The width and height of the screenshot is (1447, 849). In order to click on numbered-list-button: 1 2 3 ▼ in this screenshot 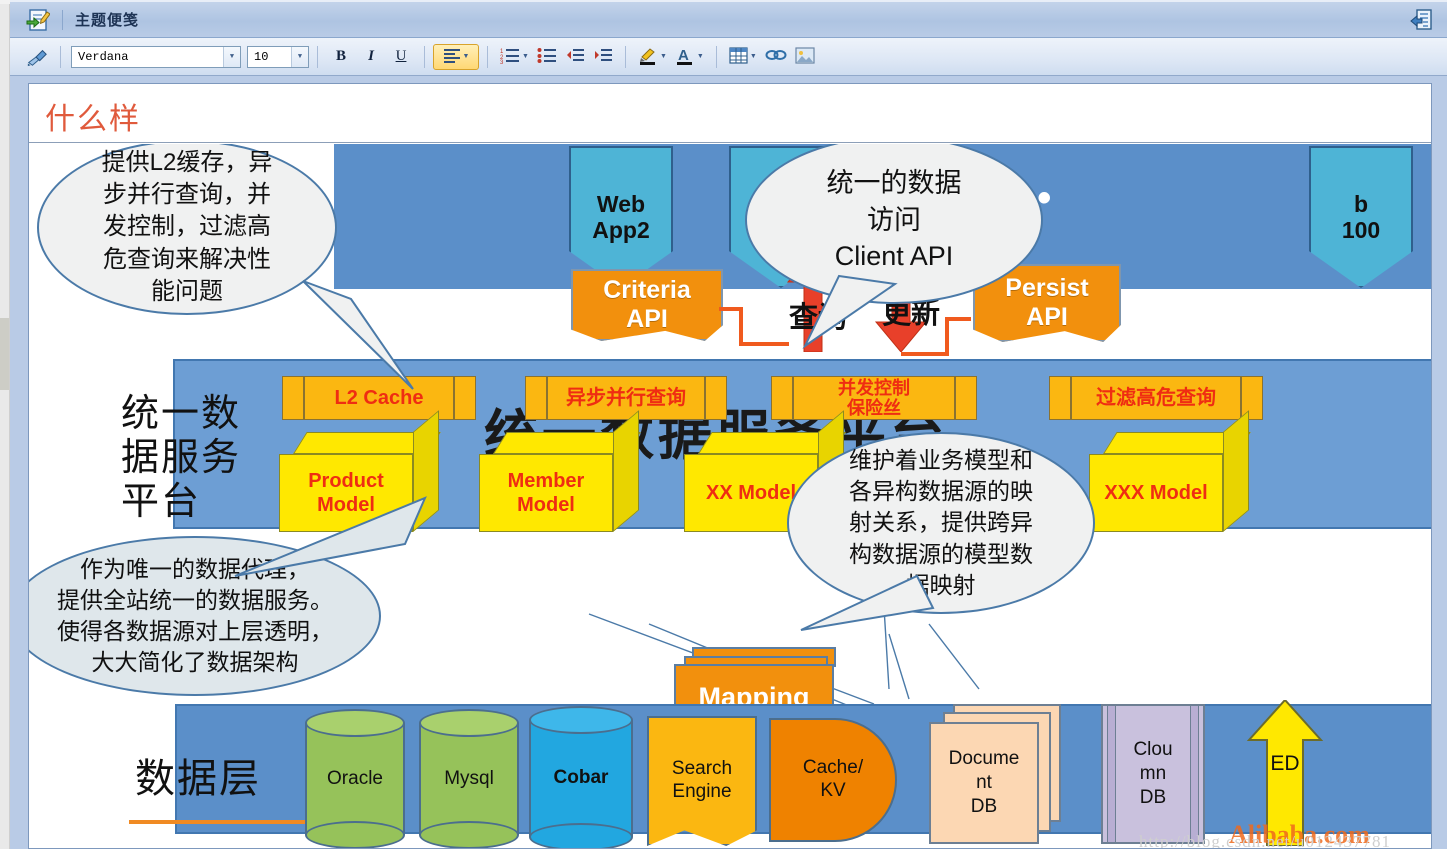, I will do `click(514, 57)`.